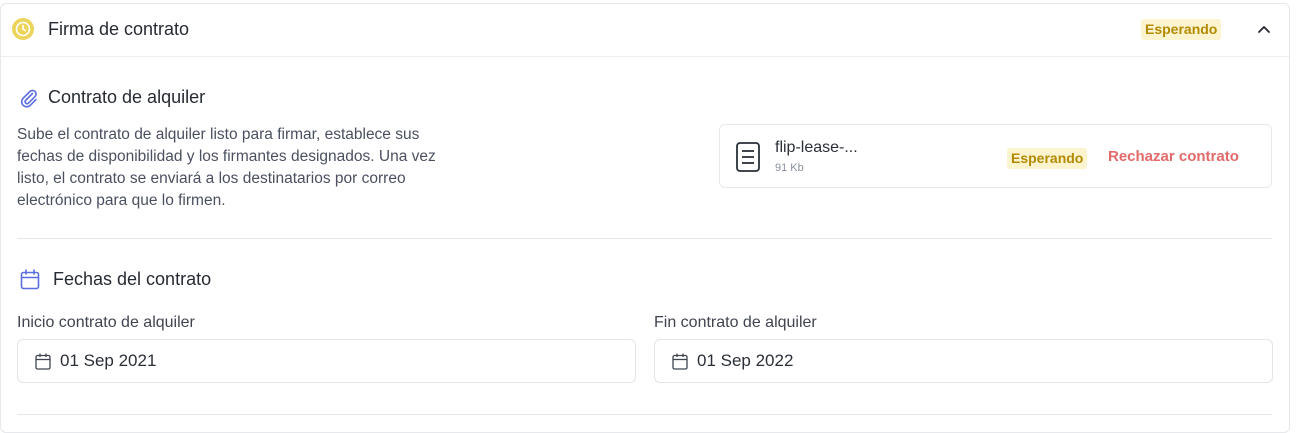 This screenshot has width=1304, height=433. What do you see at coordinates (748, 157) in the screenshot?
I see `document-icon` at bounding box center [748, 157].